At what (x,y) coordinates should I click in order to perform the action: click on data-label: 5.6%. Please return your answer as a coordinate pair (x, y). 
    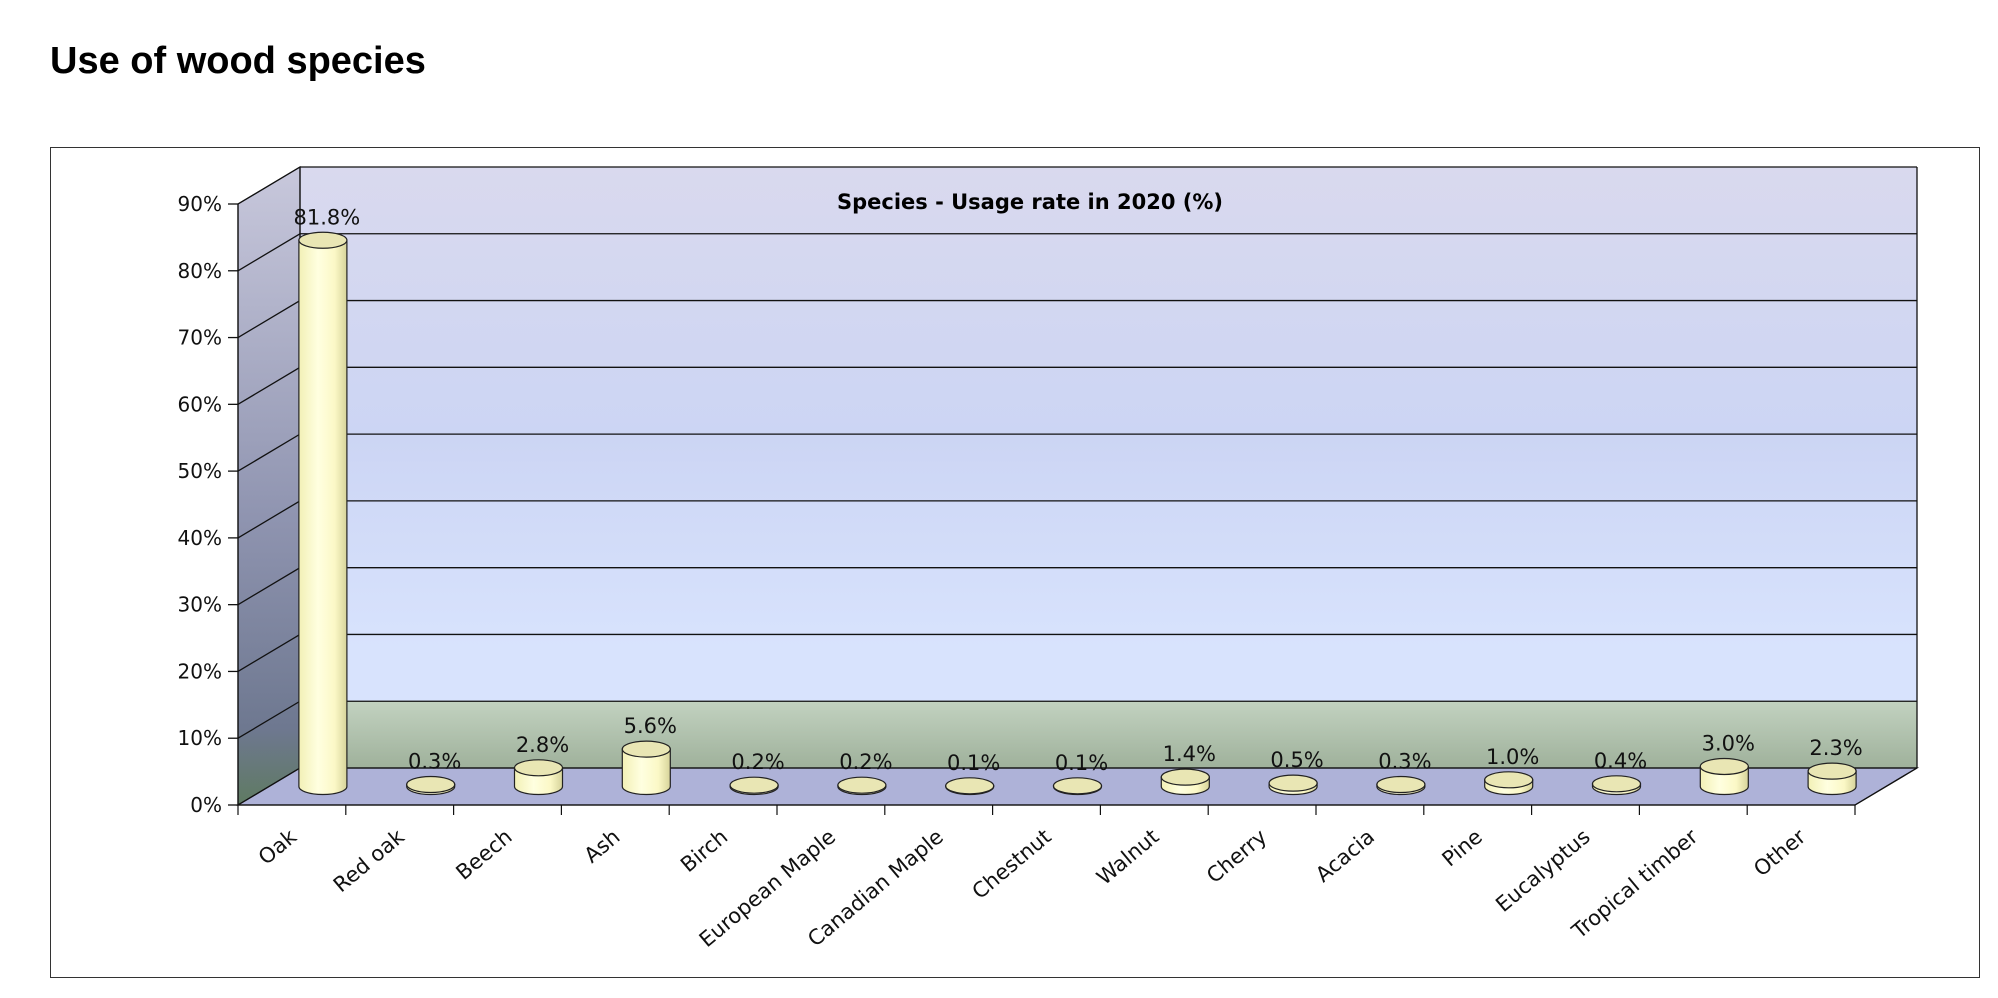
    Looking at the image, I should click on (650, 726).